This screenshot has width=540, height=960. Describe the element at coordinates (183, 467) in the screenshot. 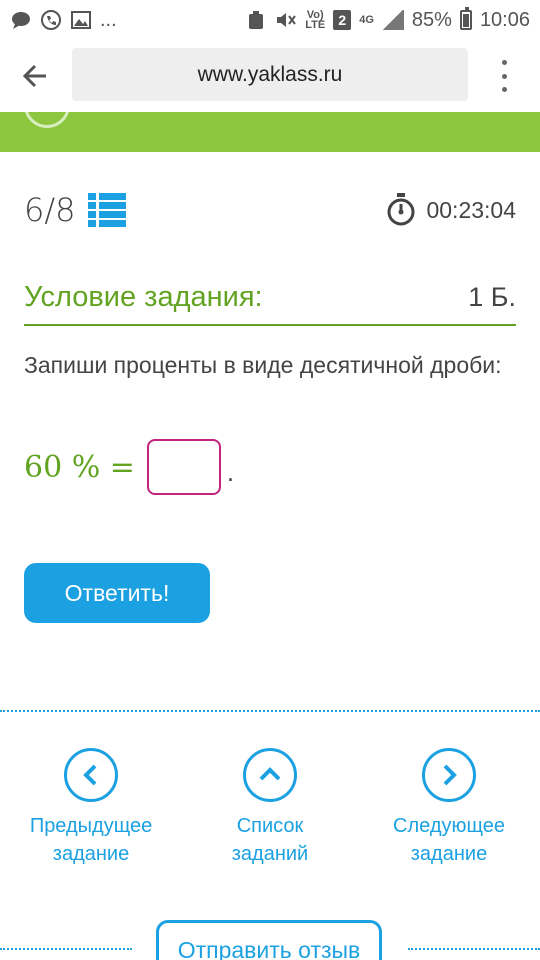

I see `answer-input` at that location.